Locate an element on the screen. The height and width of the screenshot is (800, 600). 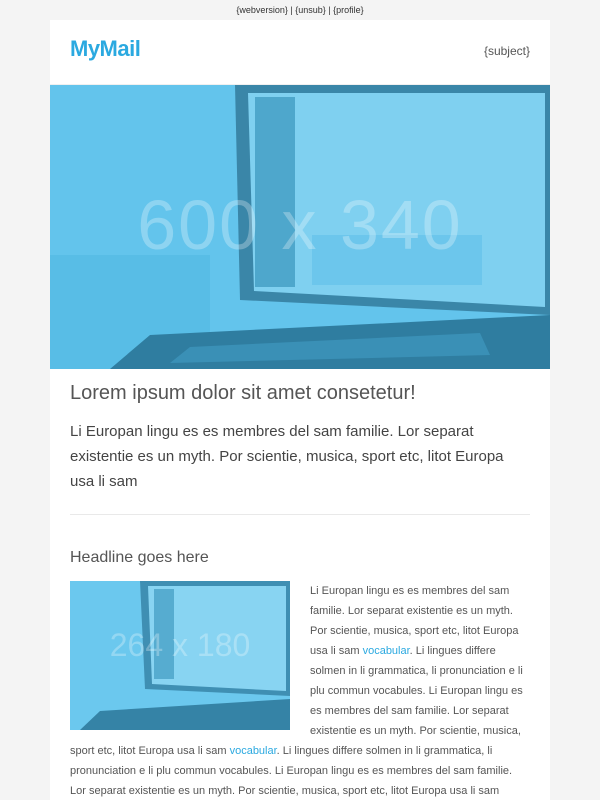
section-image: 264 x 180 is located at coordinates (180, 655).